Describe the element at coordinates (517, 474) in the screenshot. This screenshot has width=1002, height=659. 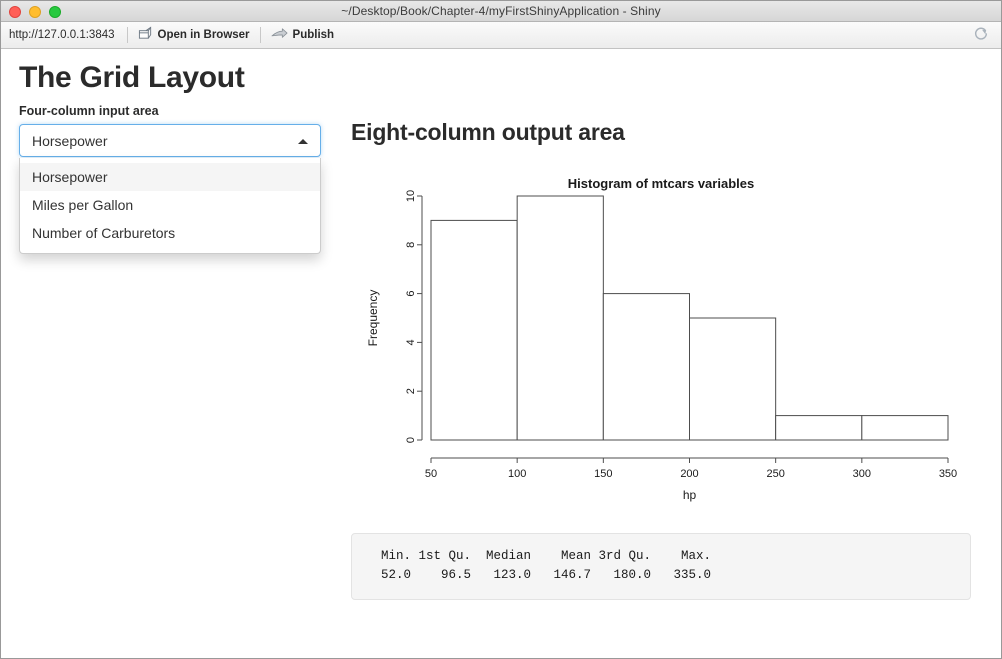
I see `svg-text: 100` at that location.